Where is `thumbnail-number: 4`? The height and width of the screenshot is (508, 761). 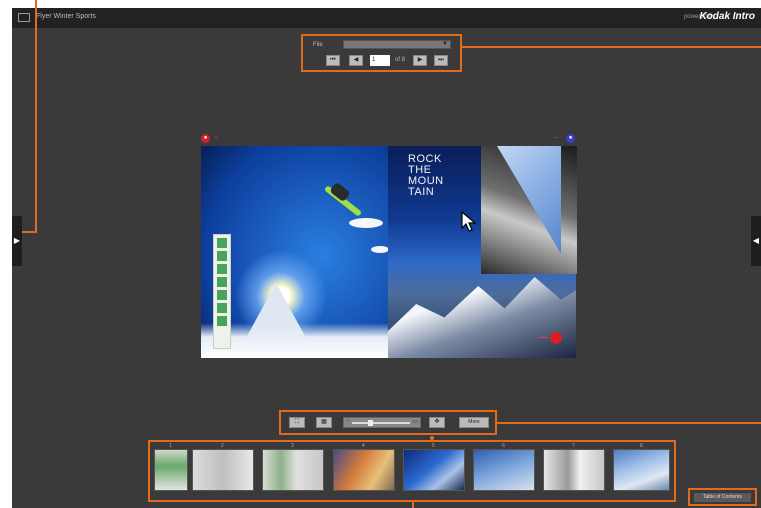 thumbnail-number: 4 is located at coordinates (363, 446).